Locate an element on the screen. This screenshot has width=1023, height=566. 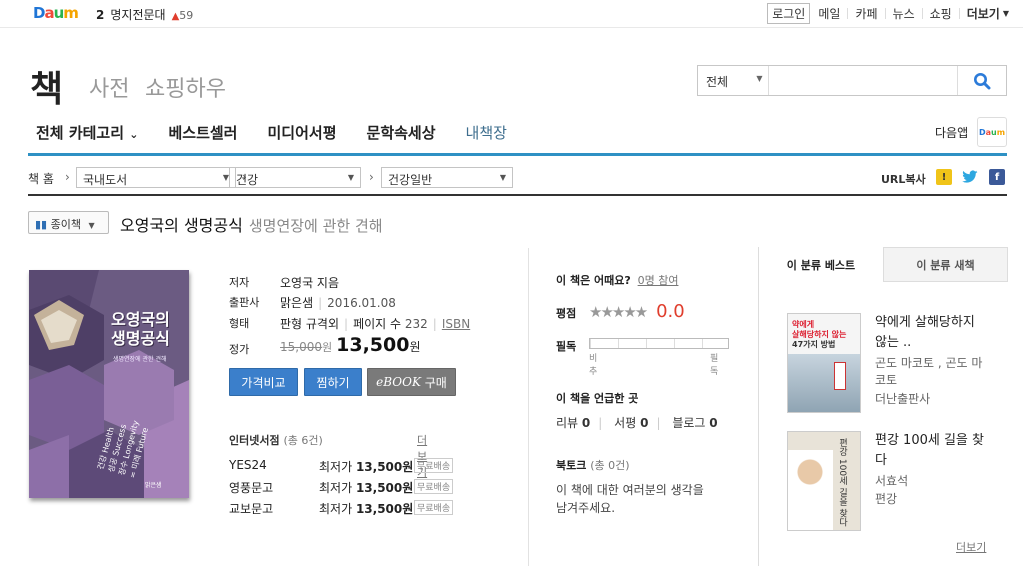
twitter-share-icon is located at coordinates (970, 177).